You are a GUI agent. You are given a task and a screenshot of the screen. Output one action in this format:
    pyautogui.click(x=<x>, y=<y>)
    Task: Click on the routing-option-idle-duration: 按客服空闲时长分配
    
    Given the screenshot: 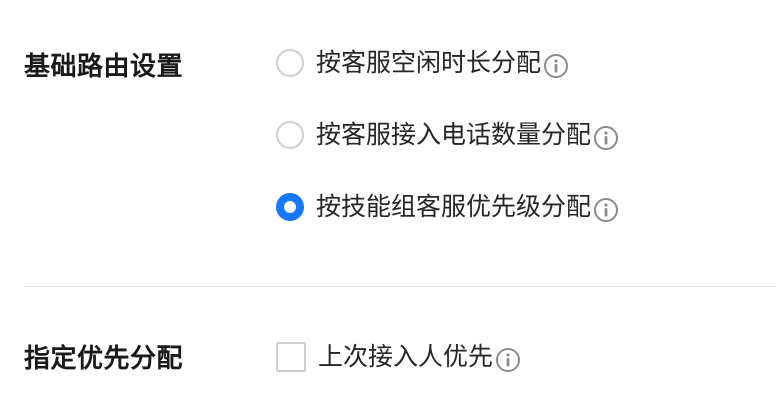 What is the action you would take?
    pyautogui.click(x=422, y=63)
    